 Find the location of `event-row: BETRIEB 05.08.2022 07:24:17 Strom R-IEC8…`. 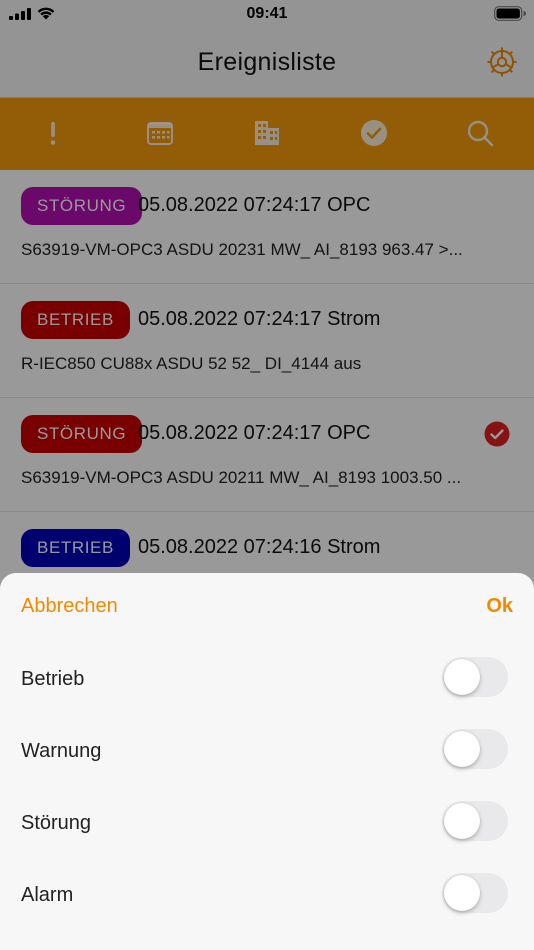

event-row: BETRIEB 05.08.2022 07:24:17 Strom R-IEC8… is located at coordinates (267, 341).